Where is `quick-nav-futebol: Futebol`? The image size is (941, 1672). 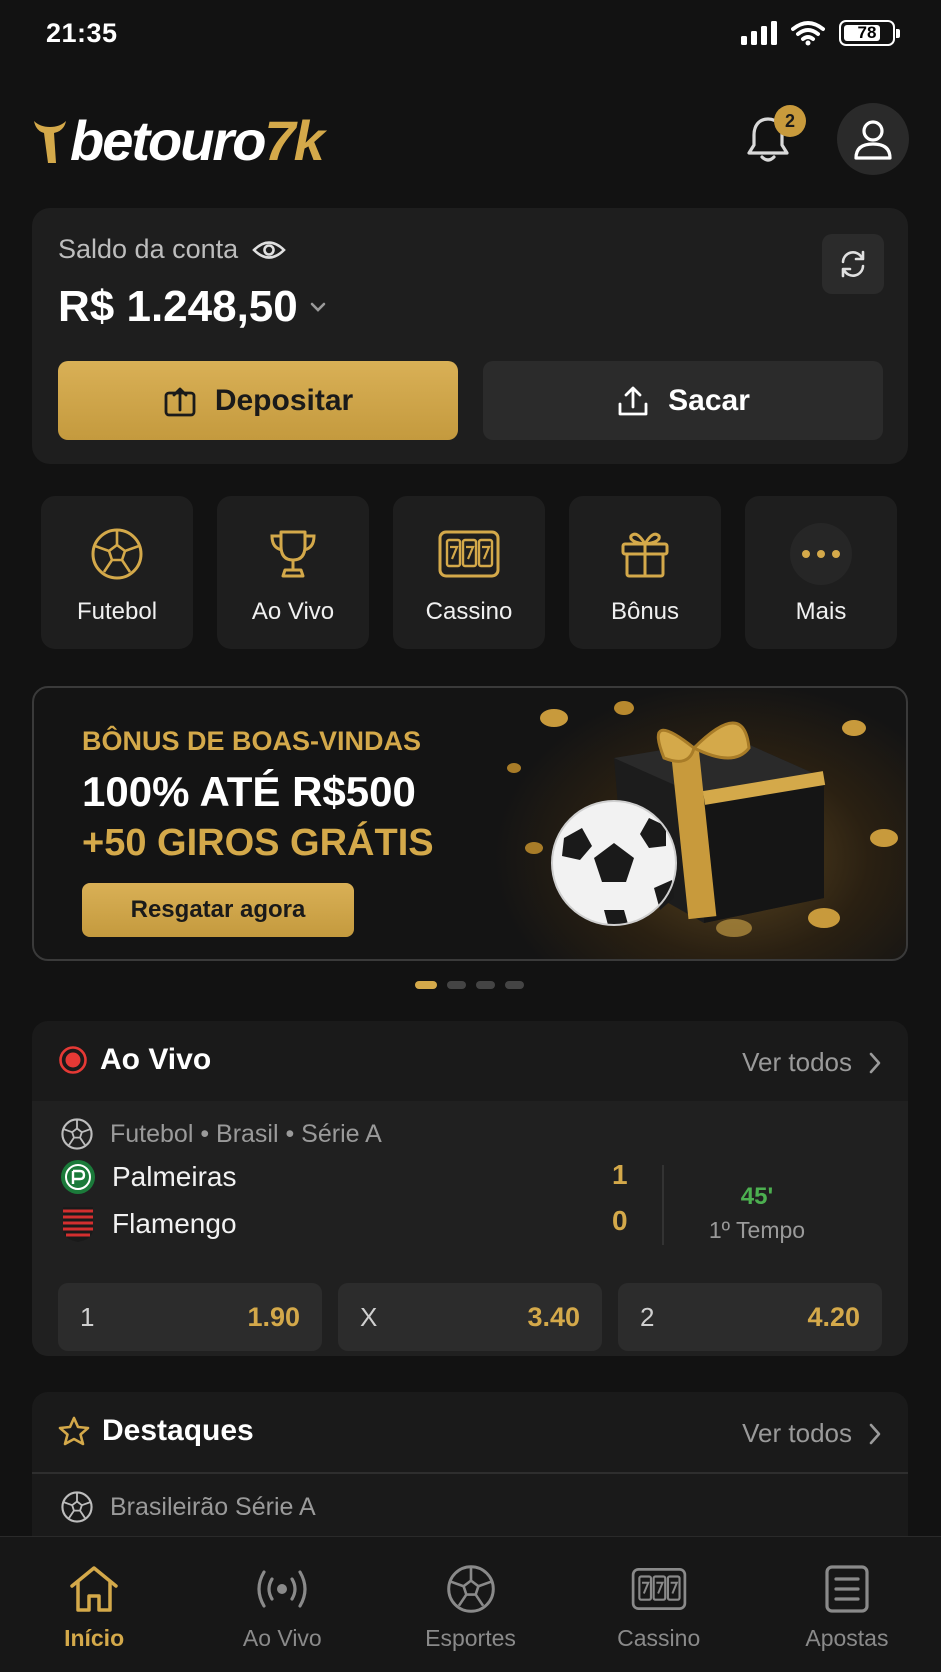
quick-nav-futebol: Futebol is located at coordinates (117, 572).